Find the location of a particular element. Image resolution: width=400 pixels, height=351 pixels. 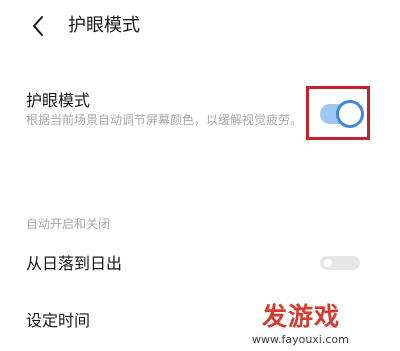

section-header-auto: 自动开启和关闭 is located at coordinates (68, 224).